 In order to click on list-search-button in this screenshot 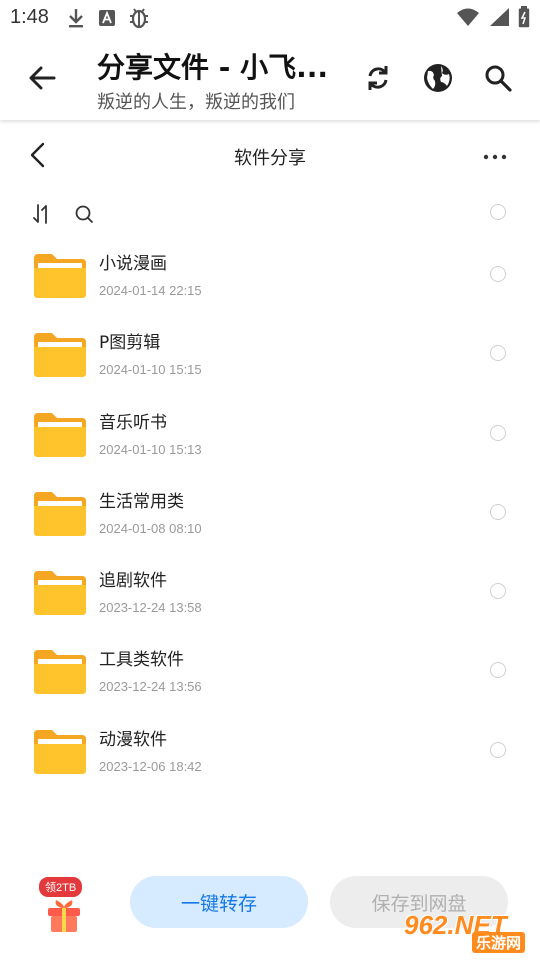, I will do `click(84, 214)`.